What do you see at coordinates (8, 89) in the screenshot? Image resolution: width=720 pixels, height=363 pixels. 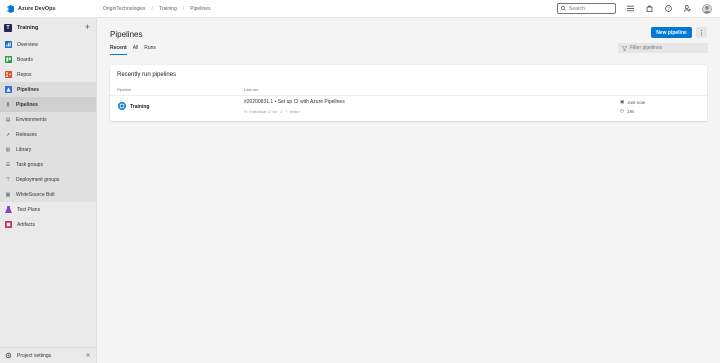 I see `pipelines-icon` at bounding box center [8, 89].